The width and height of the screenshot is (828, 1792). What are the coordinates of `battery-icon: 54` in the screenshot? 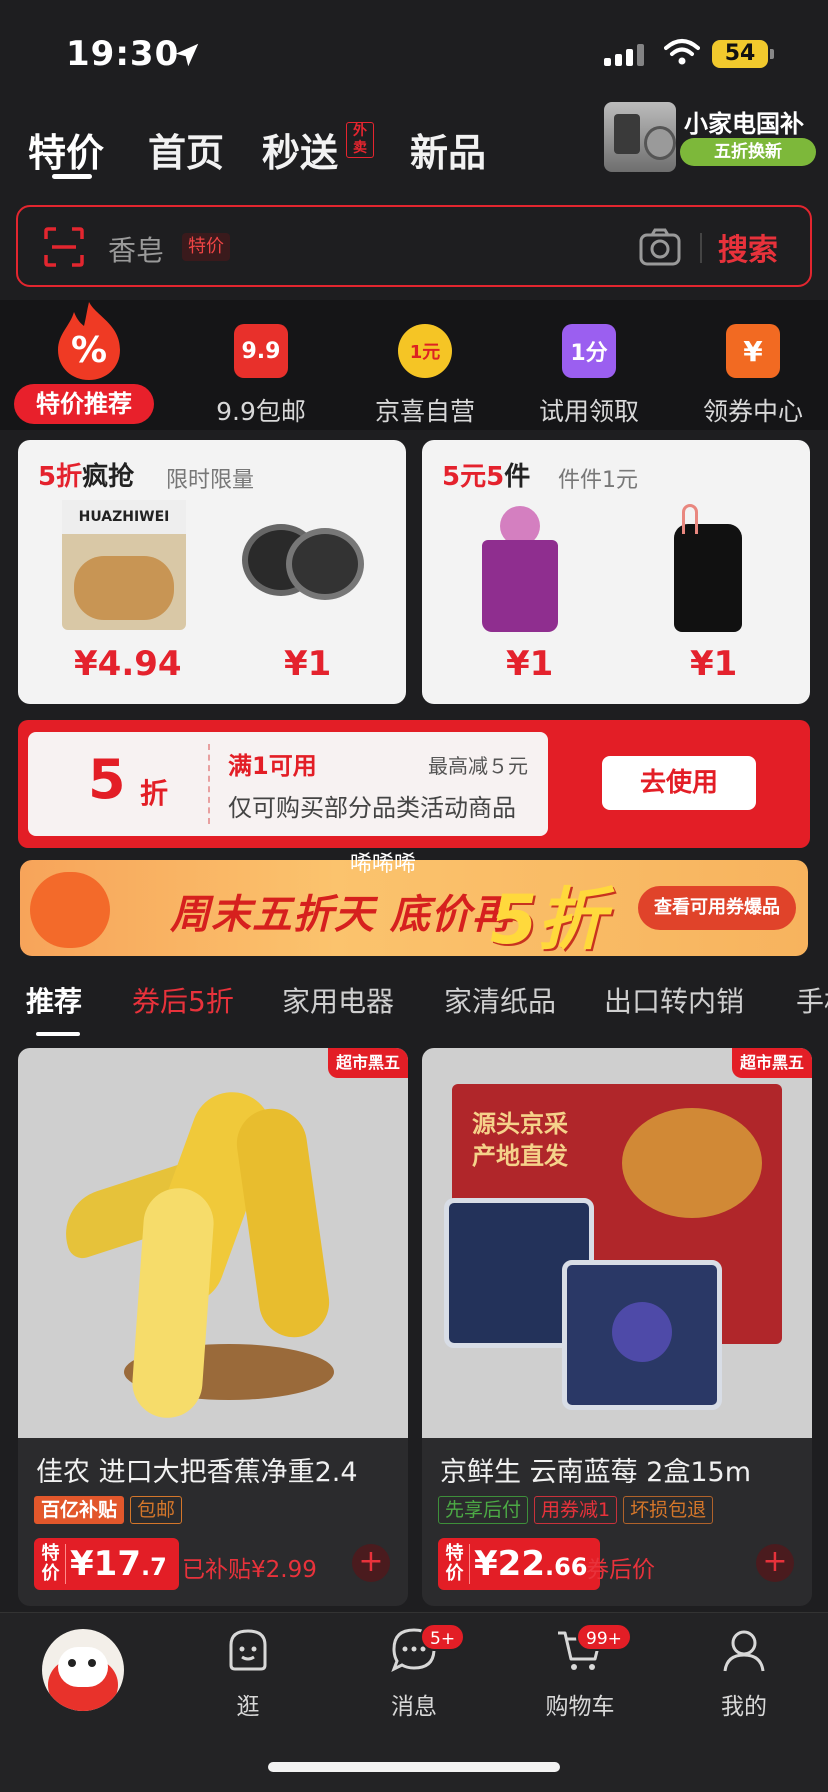 It's located at (743, 54).